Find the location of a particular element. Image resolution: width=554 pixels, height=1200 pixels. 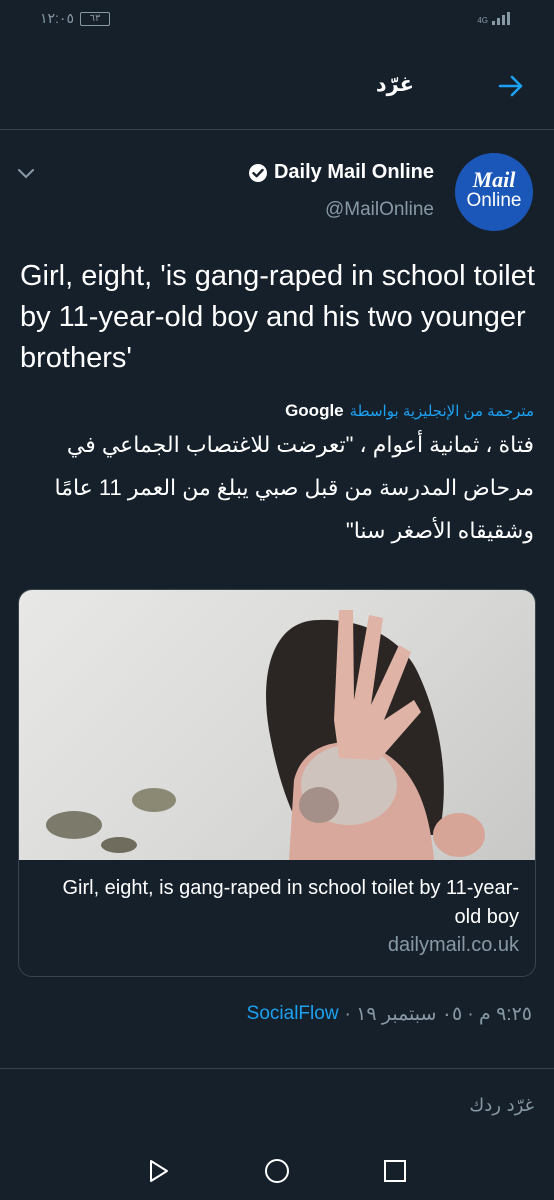

google-logo: Google is located at coordinates (314, 410).